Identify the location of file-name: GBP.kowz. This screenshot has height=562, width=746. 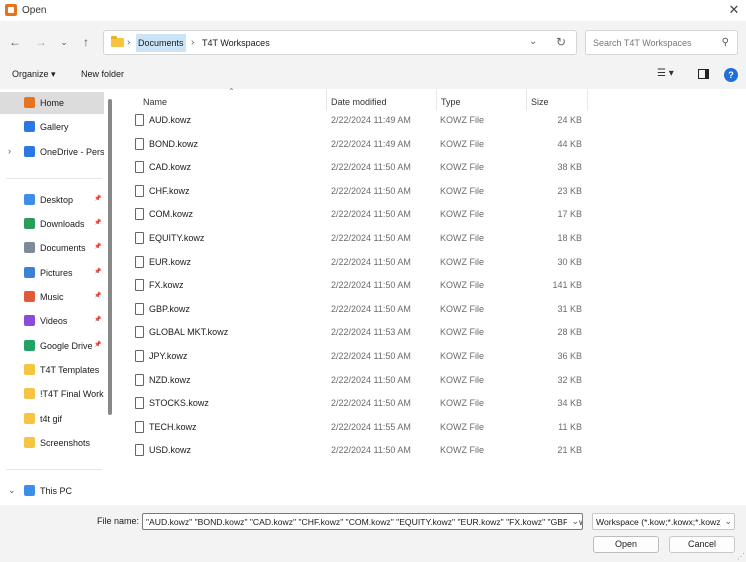
(169, 308).